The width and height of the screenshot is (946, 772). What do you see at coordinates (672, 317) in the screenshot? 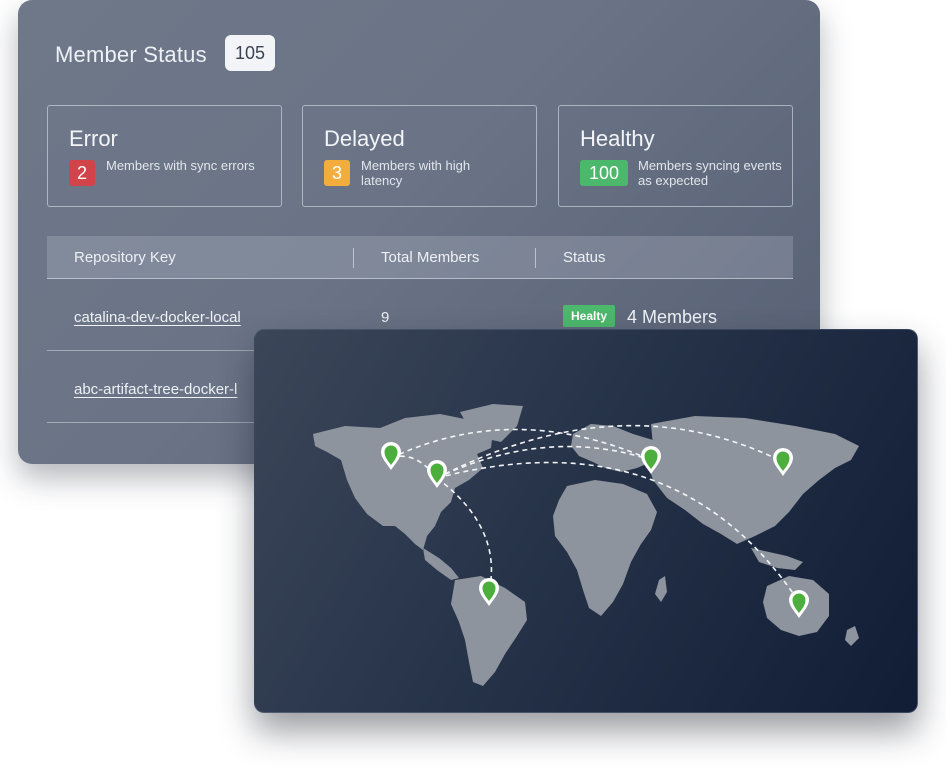
I see `status-members-count: 4 Members` at bounding box center [672, 317].